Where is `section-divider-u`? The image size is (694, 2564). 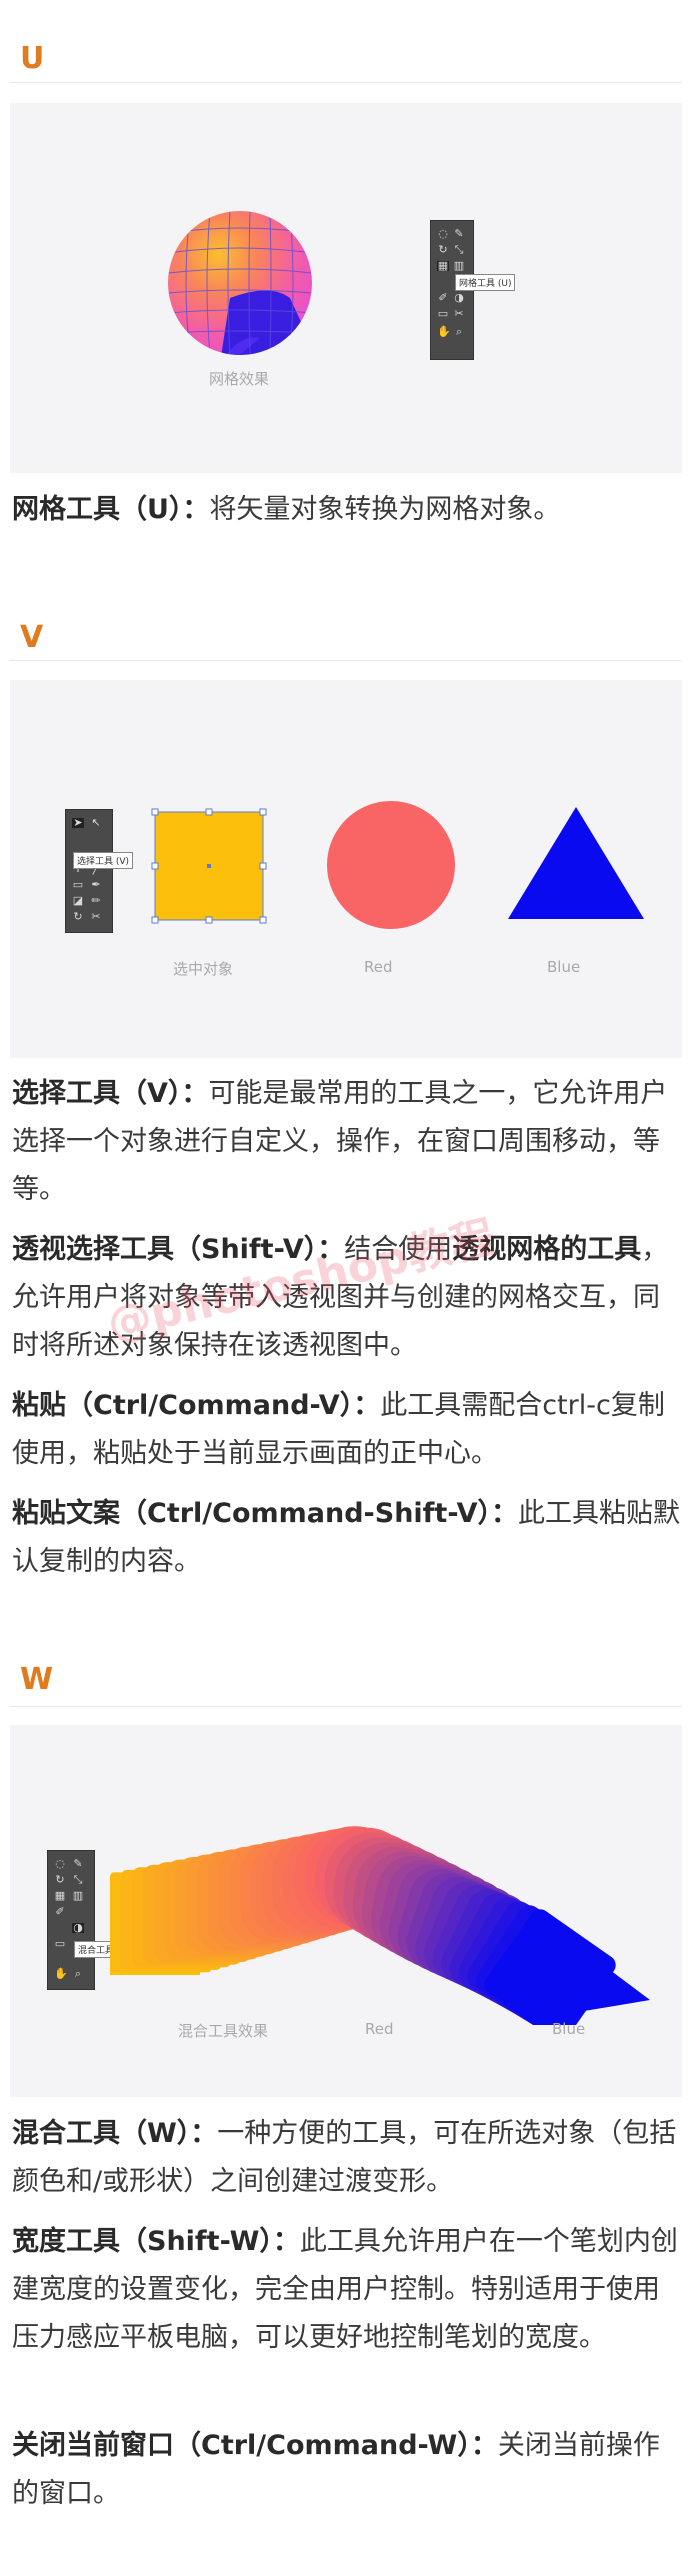 section-divider-u is located at coordinates (346, 82).